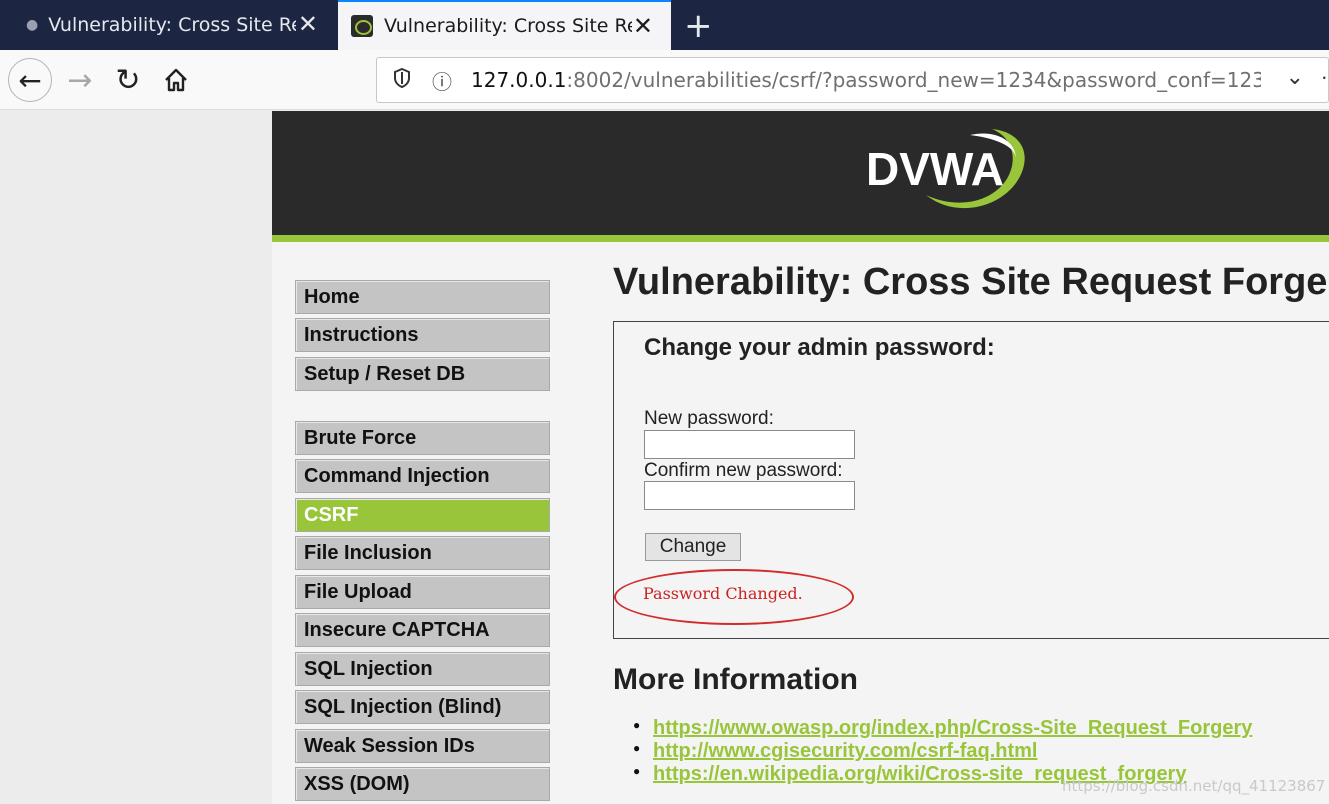 This screenshot has height=804, width=1329. What do you see at coordinates (422, 746) in the screenshot?
I see `menu-item-weak-session-ids: Weak Session IDs` at bounding box center [422, 746].